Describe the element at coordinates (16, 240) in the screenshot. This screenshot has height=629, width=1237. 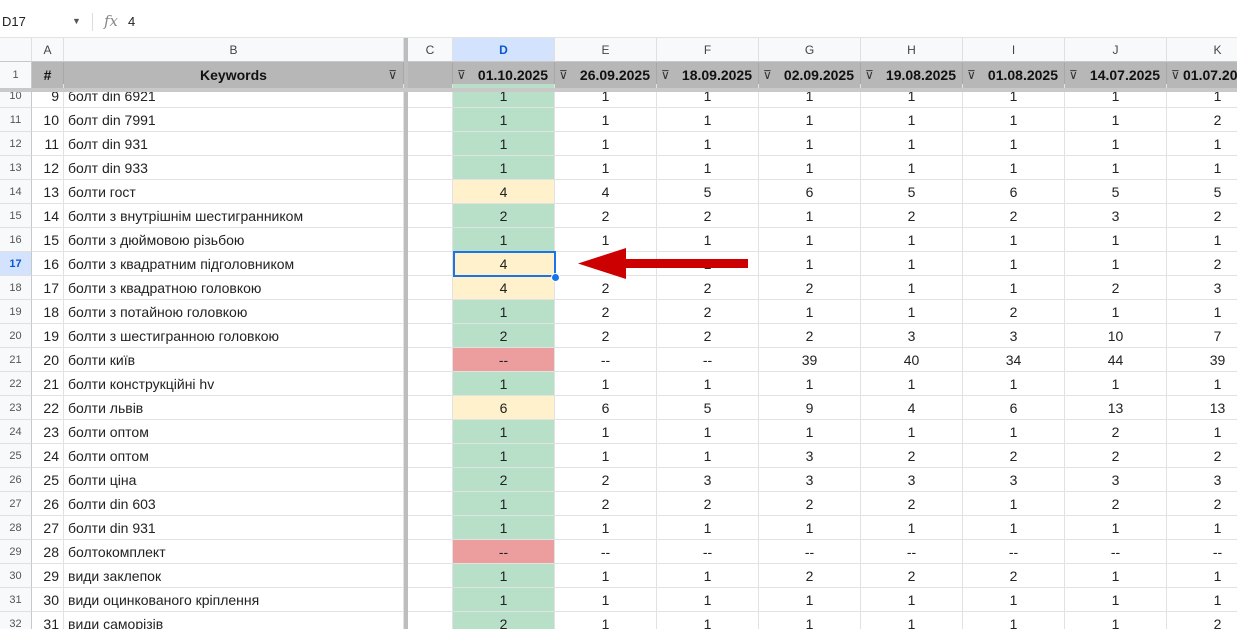
I see `row-header: 16` at that location.